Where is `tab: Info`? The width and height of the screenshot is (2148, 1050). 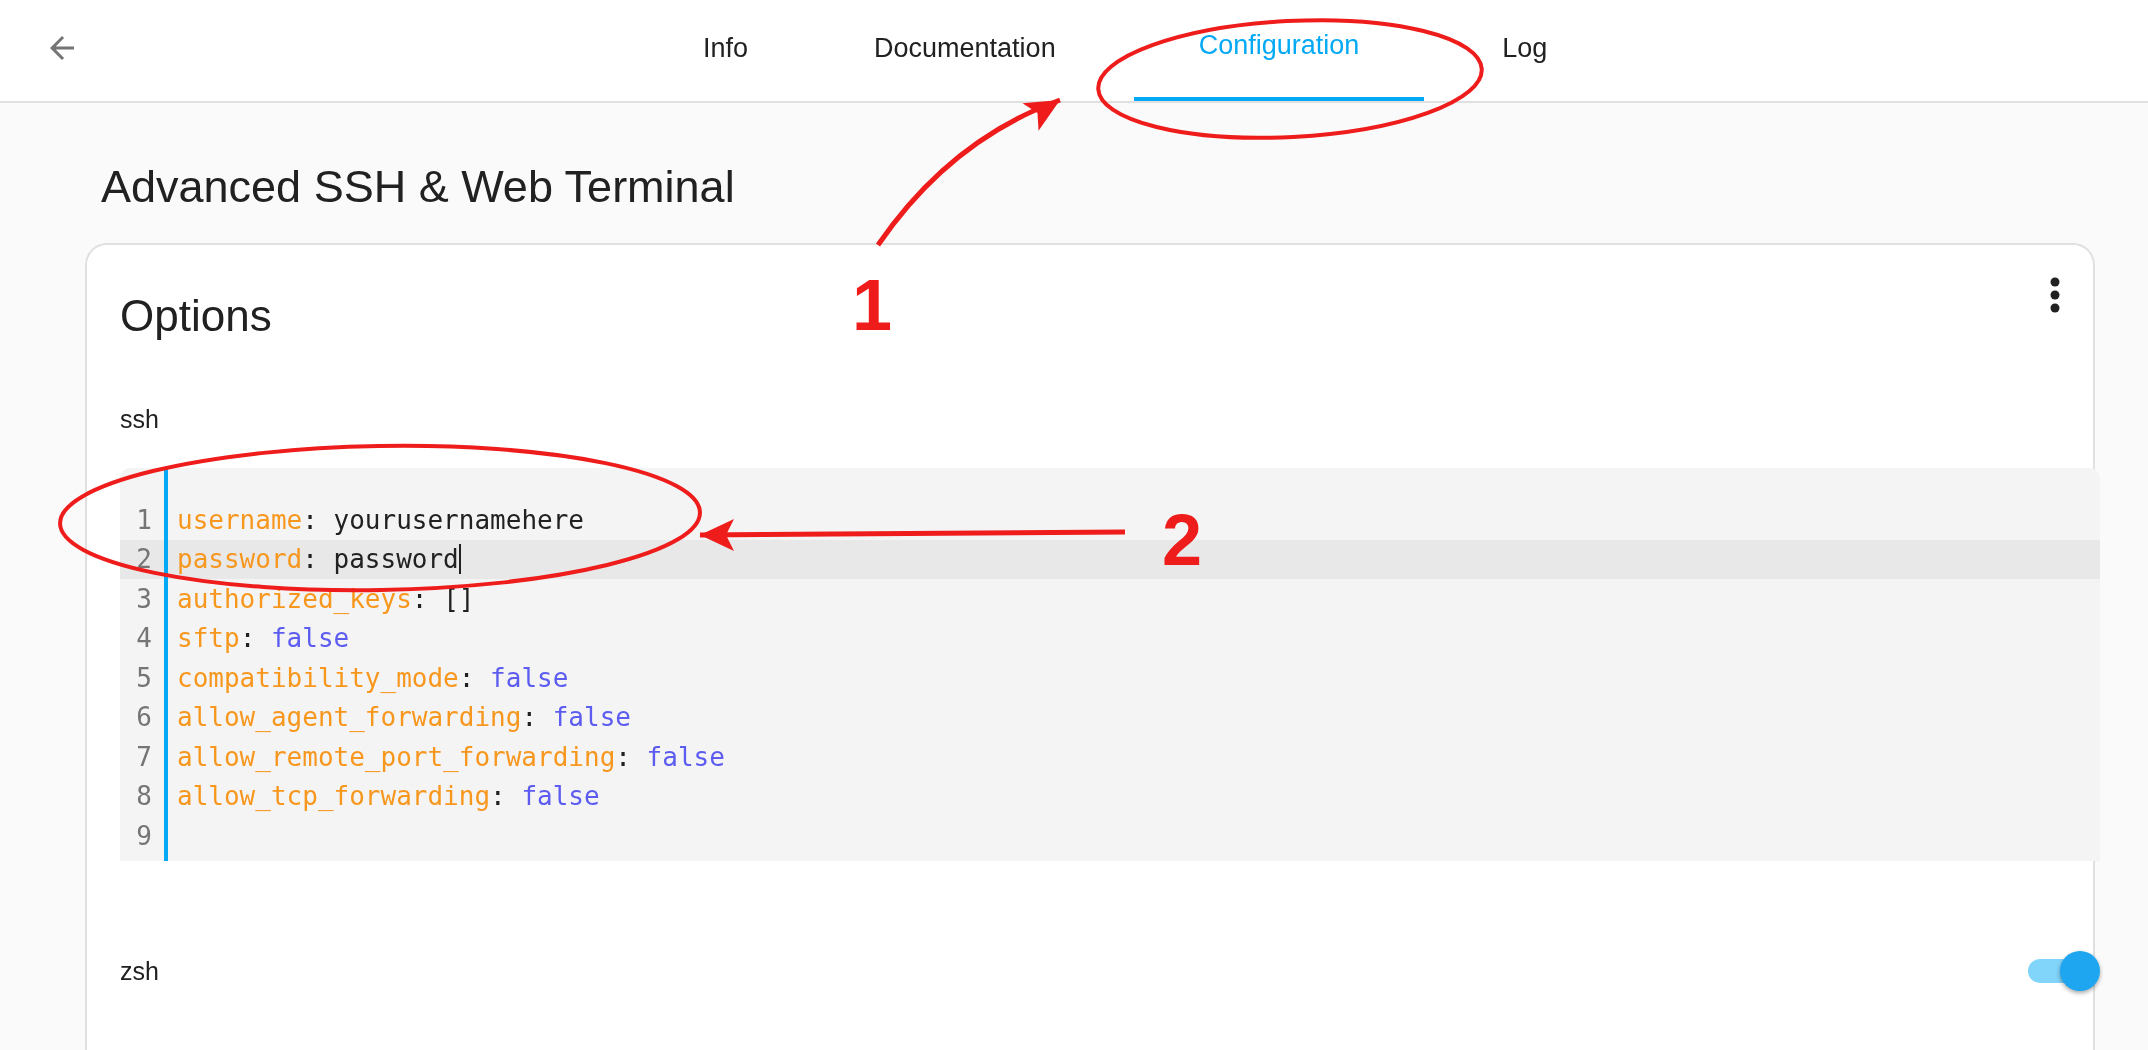 tab: Info is located at coordinates (726, 50).